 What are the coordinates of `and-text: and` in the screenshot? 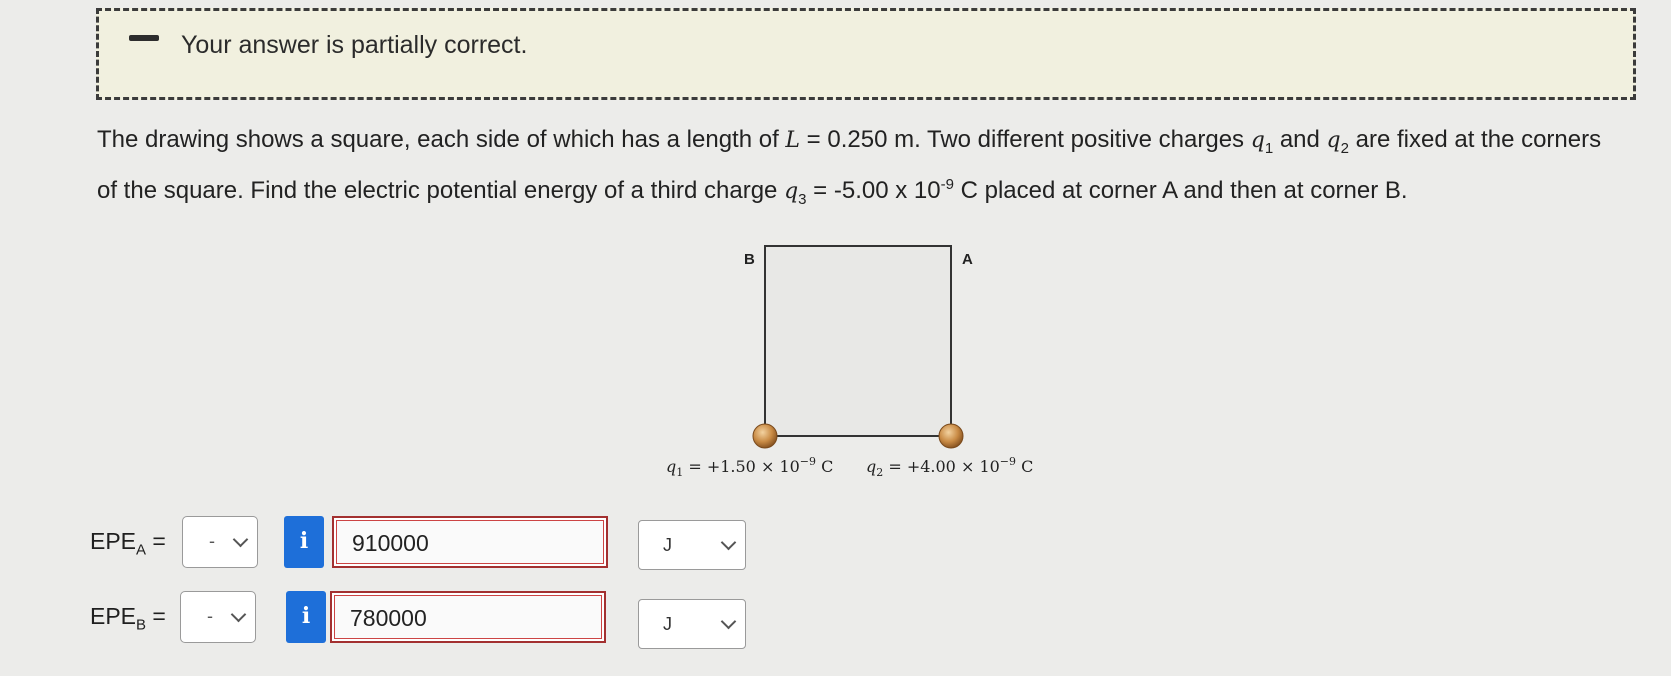 It's located at (1300, 139).